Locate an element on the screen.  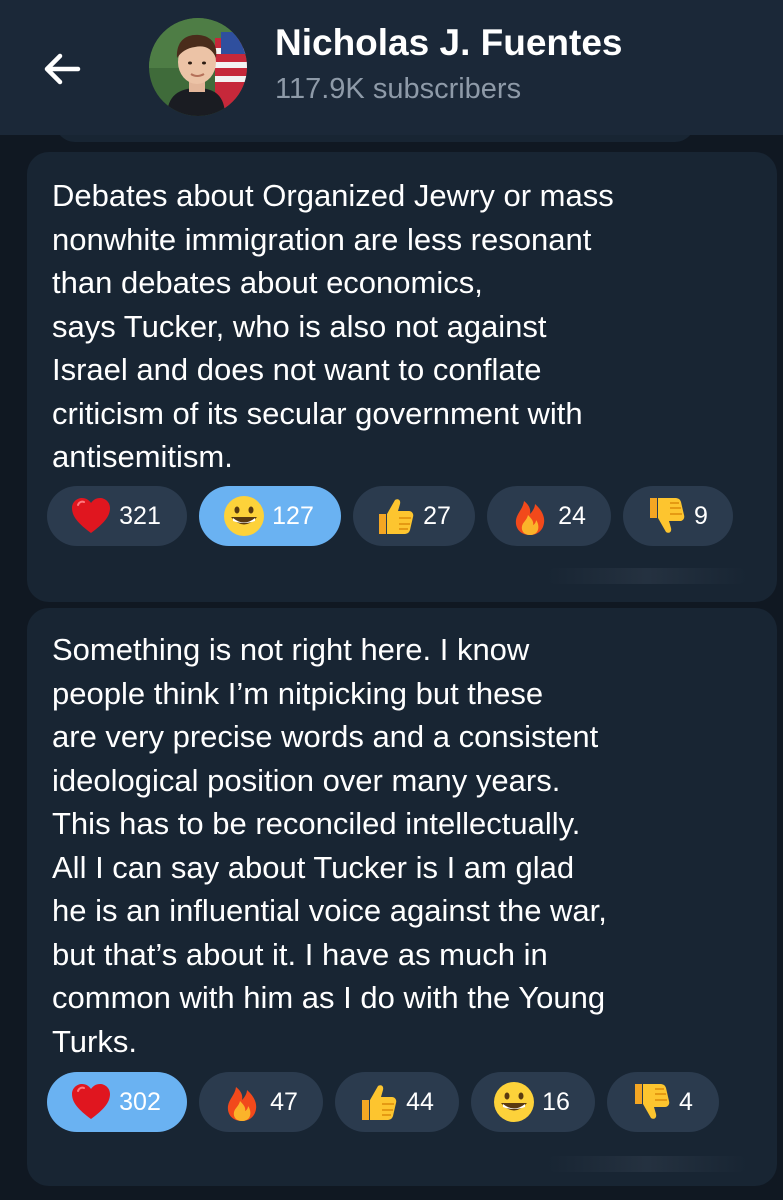
reaction-fire: 47 is located at coordinates (261, 1102).